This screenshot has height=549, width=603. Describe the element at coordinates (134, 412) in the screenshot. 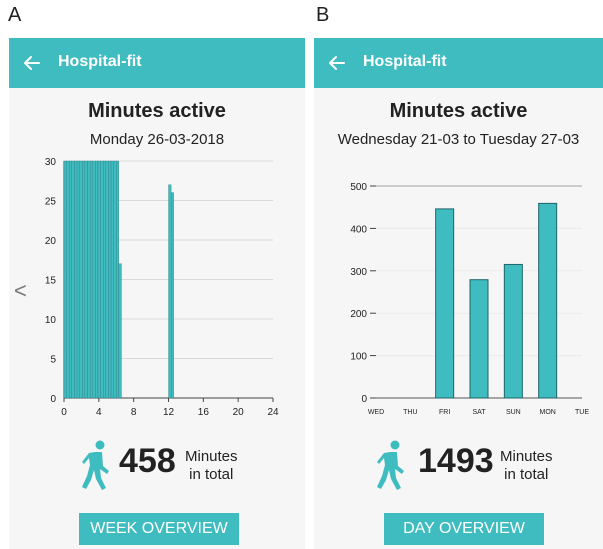

I see `x-tick-label: 8` at that location.